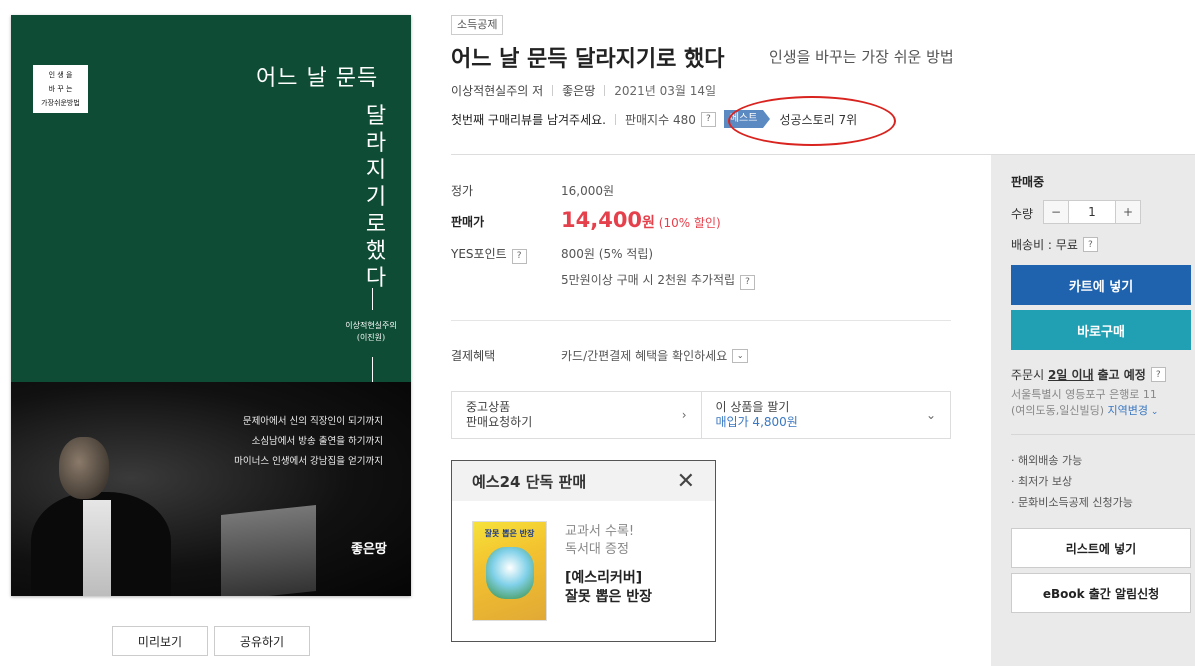 This screenshot has width=1195, height=666. Describe the element at coordinates (660, 119) in the screenshot. I see `sales-index: 판매지수 480` at that location.